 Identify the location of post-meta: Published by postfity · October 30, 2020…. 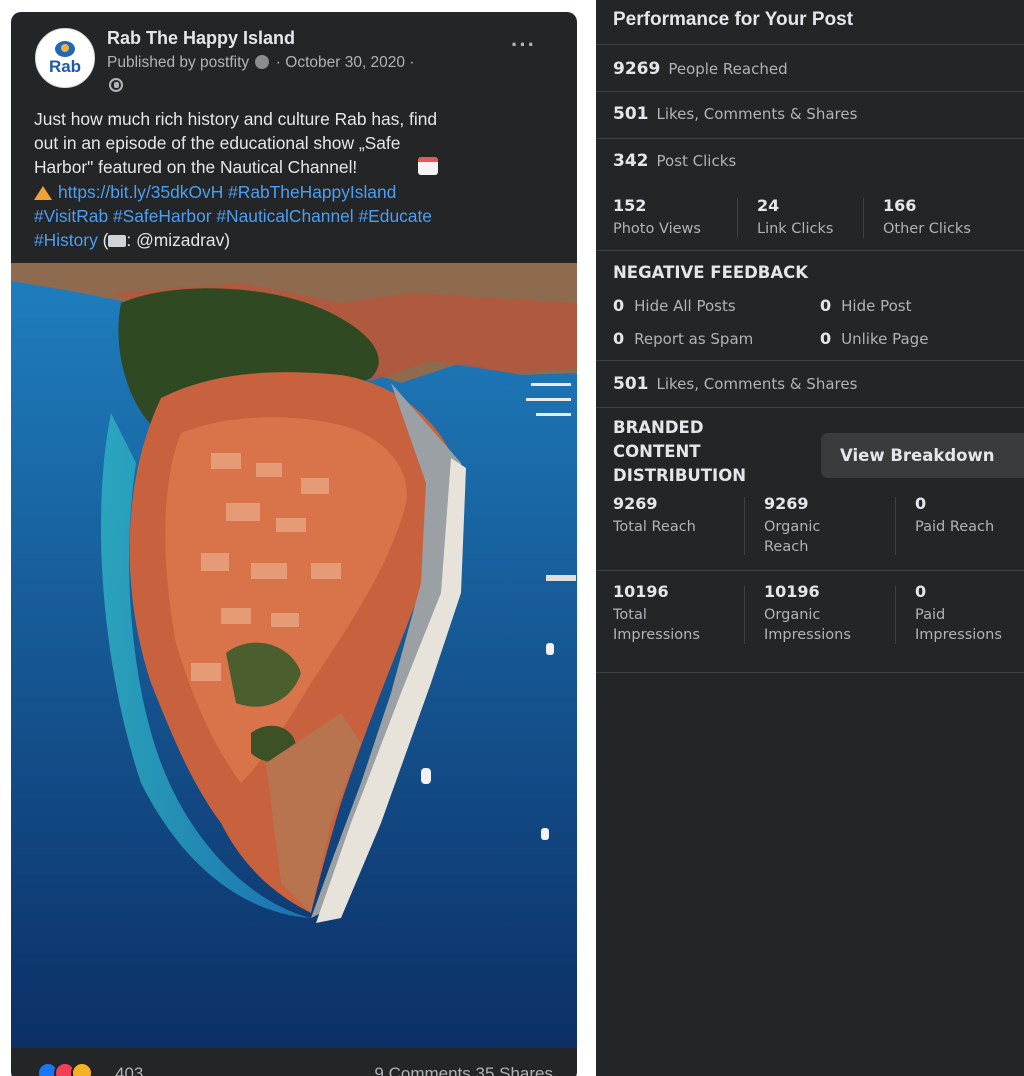
(261, 63).